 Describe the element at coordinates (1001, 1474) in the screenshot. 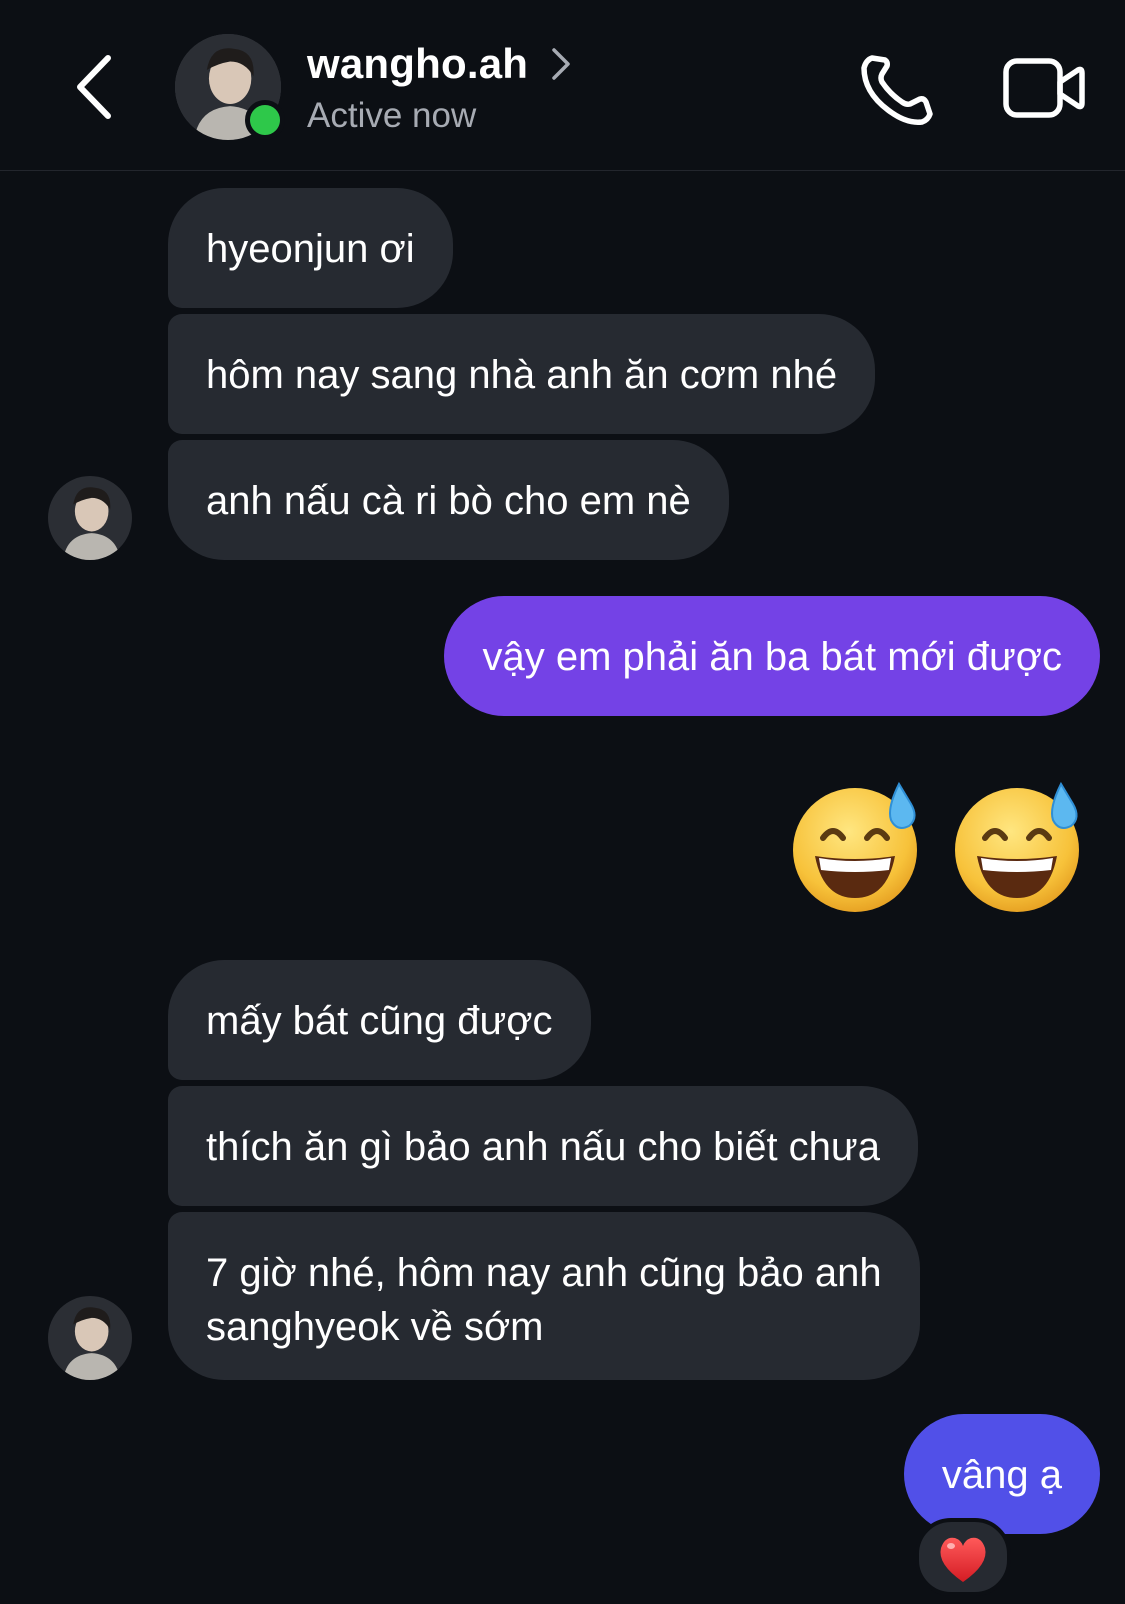

I see `outgoing-message: vâng ạ` at that location.